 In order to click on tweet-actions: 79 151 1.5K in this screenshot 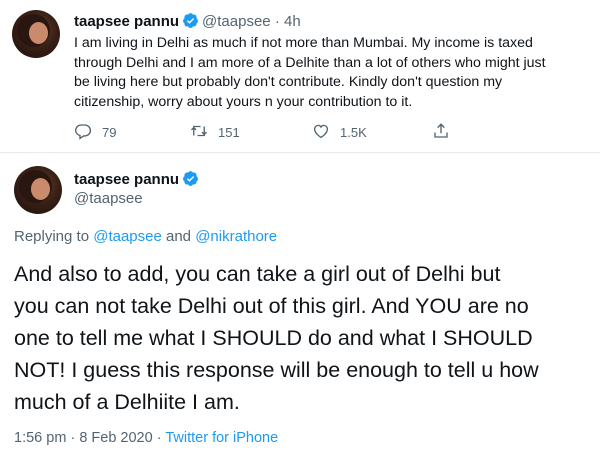, I will do `click(299, 132)`.